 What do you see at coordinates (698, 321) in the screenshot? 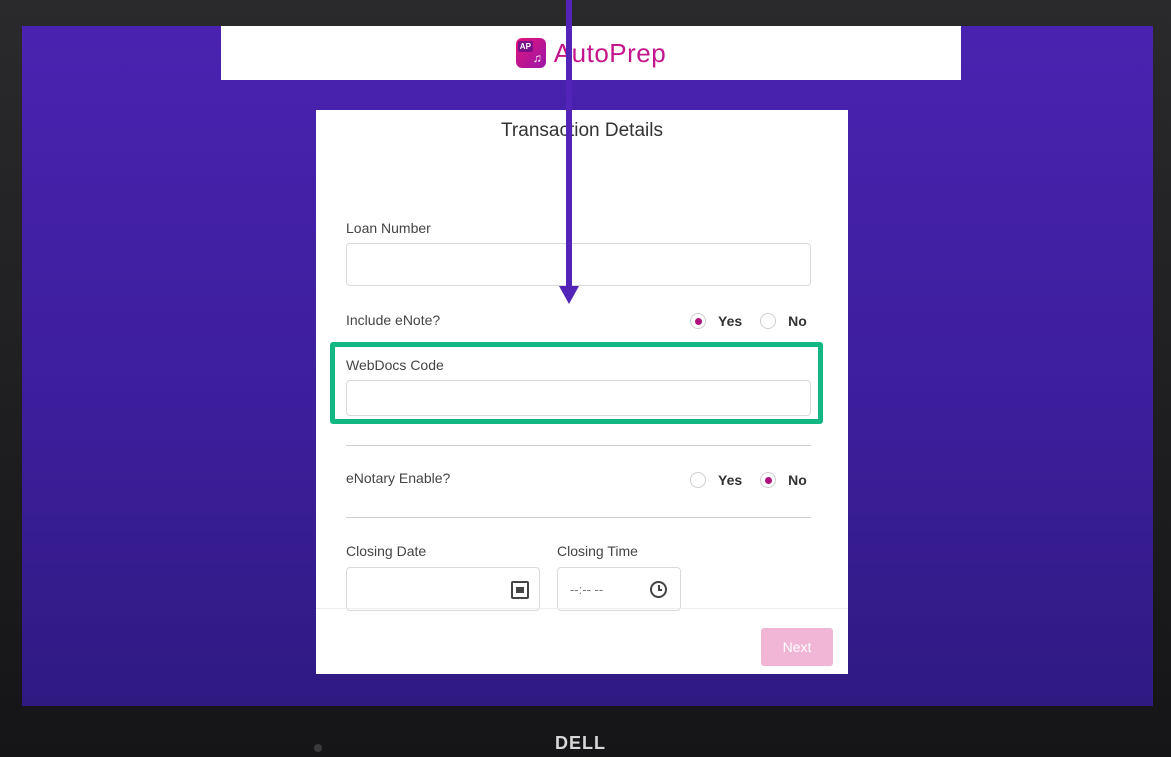
I see `include-enote-yes-radio` at bounding box center [698, 321].